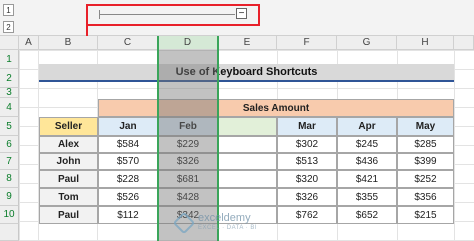 This screenshot has width=474, height=241. Describe the element at coordinates (128, 144) in the screenshot. I see `cell-jan: $584` at that location.